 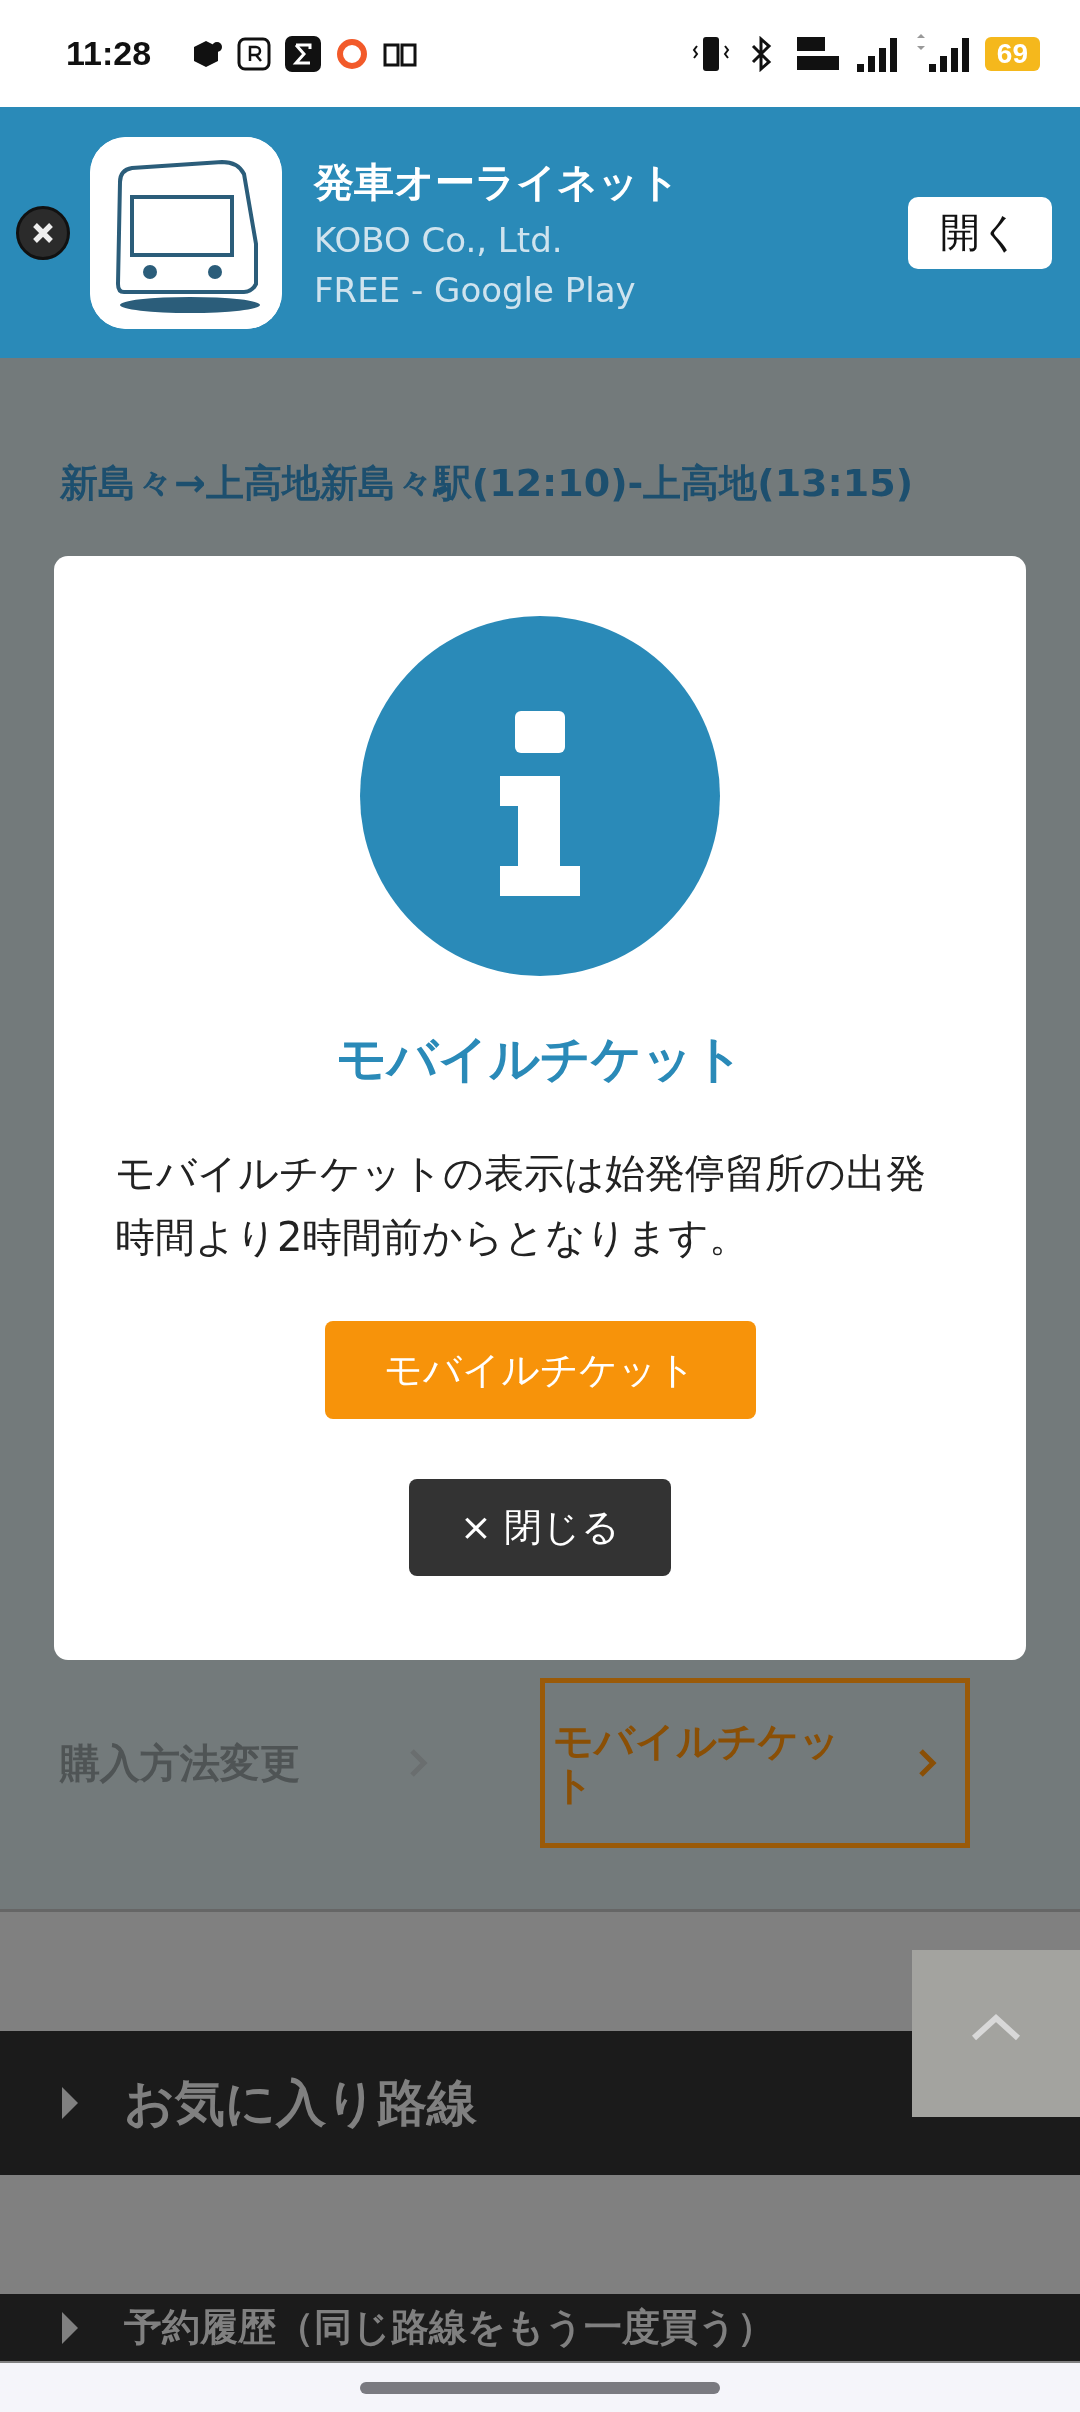 What do you see at coordinates (540, 1059) in the screenshot?
I see `modal-title: モバイルチケット` at bounding box center [540, 1059].